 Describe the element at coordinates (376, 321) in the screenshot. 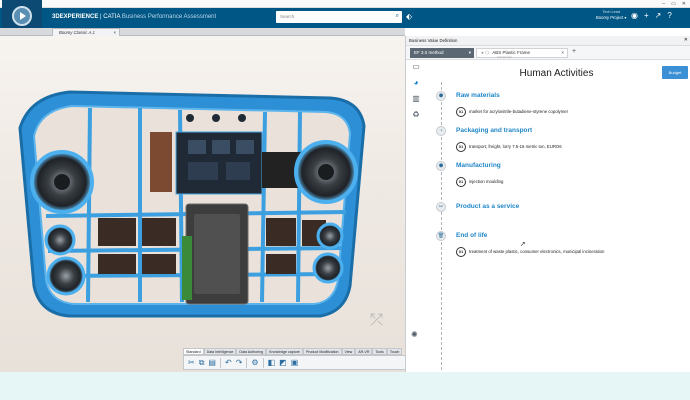

I see `compass-gizmo-icon: ⤱` at that location.